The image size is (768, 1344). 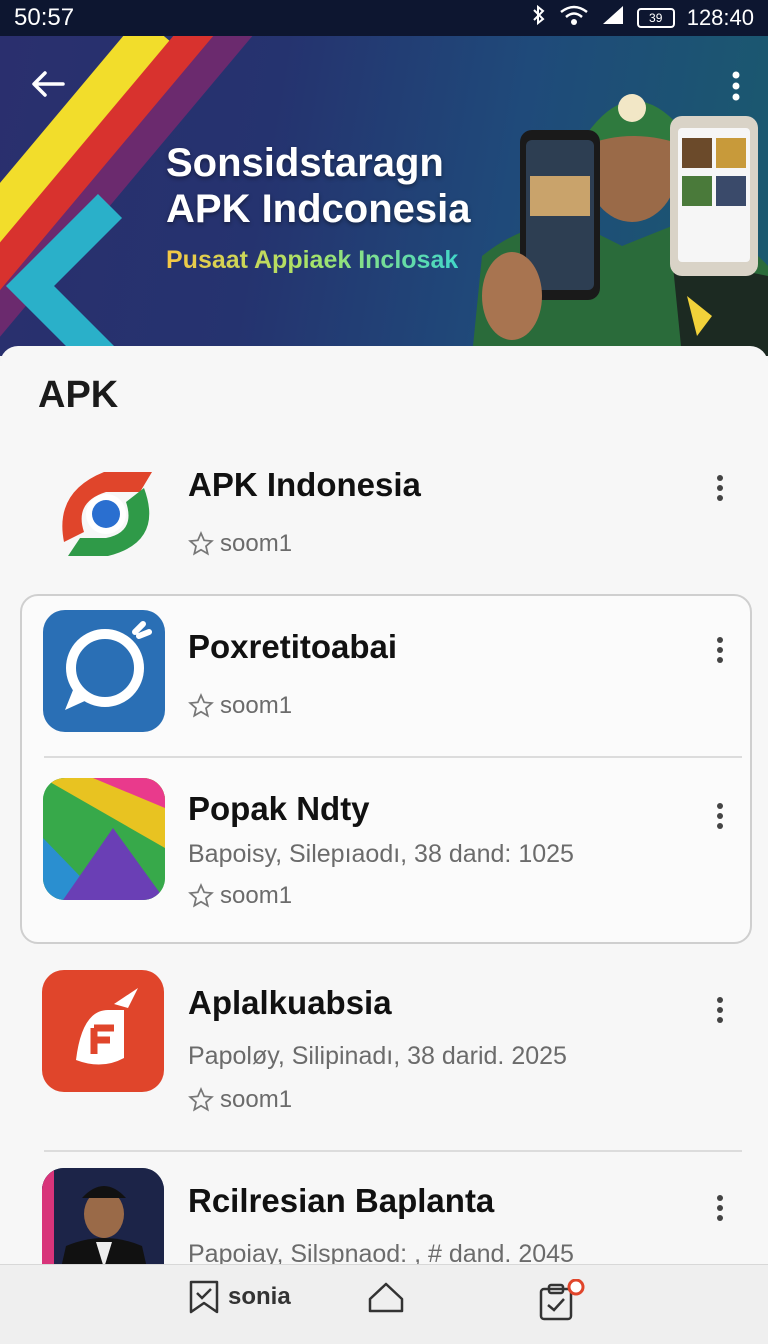 I want to click on app-name: Rcilresian Baplanta, so click(x=341, y=1200).